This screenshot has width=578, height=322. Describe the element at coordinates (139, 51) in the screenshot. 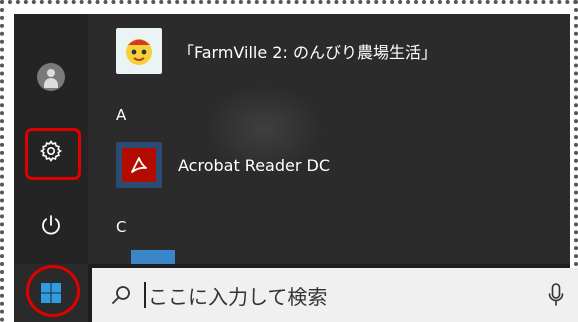

I see `farmville-icon` at that location.